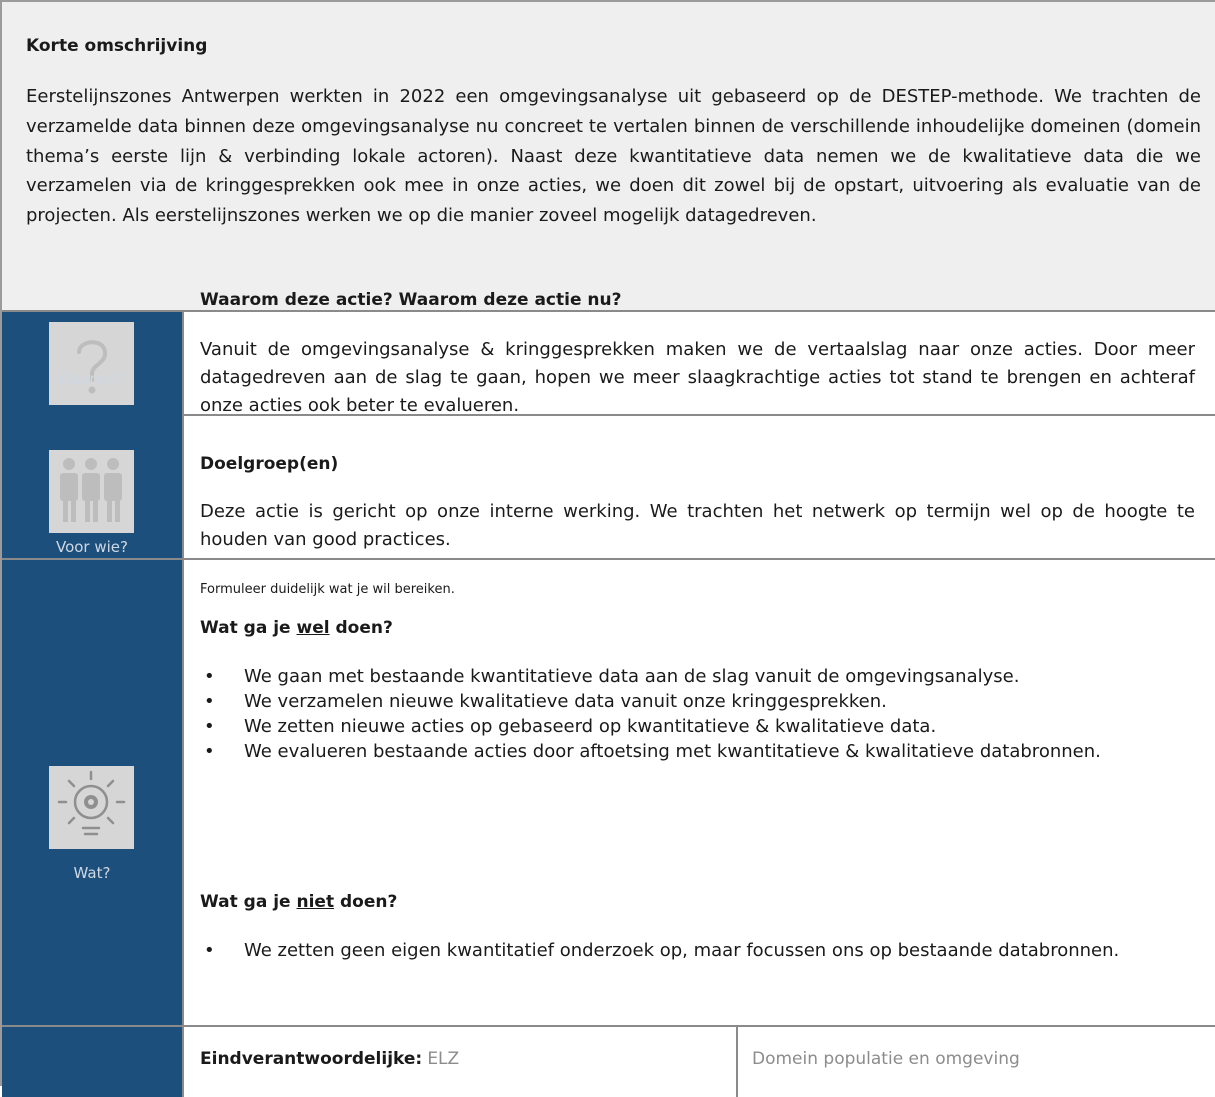 This screenshot has width=1215, height=1097. I want to click on cell-divider, so click(737, 1062).